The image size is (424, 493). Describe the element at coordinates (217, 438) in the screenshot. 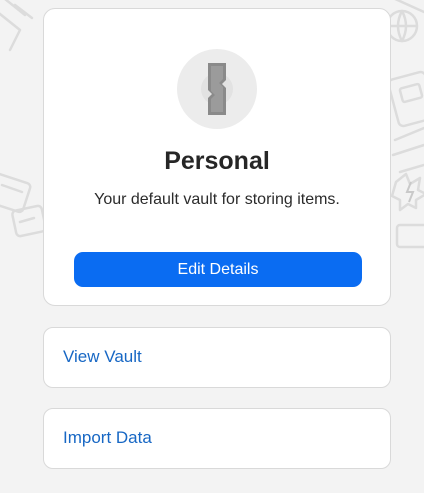

I see `import-data-button: Import Data` at that location.